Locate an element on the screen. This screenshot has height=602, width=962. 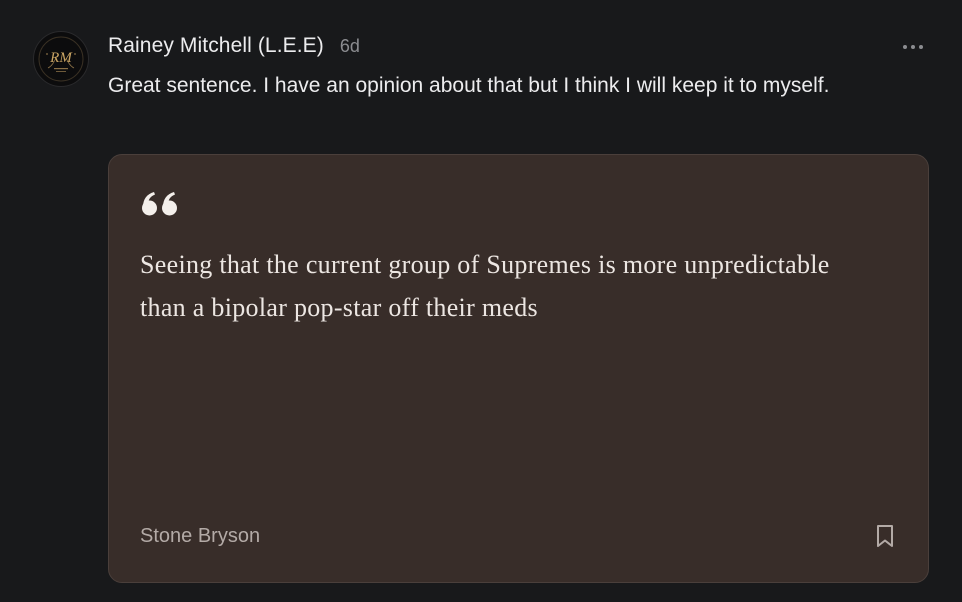
avatar: RM is located at coordinates (61, 59).